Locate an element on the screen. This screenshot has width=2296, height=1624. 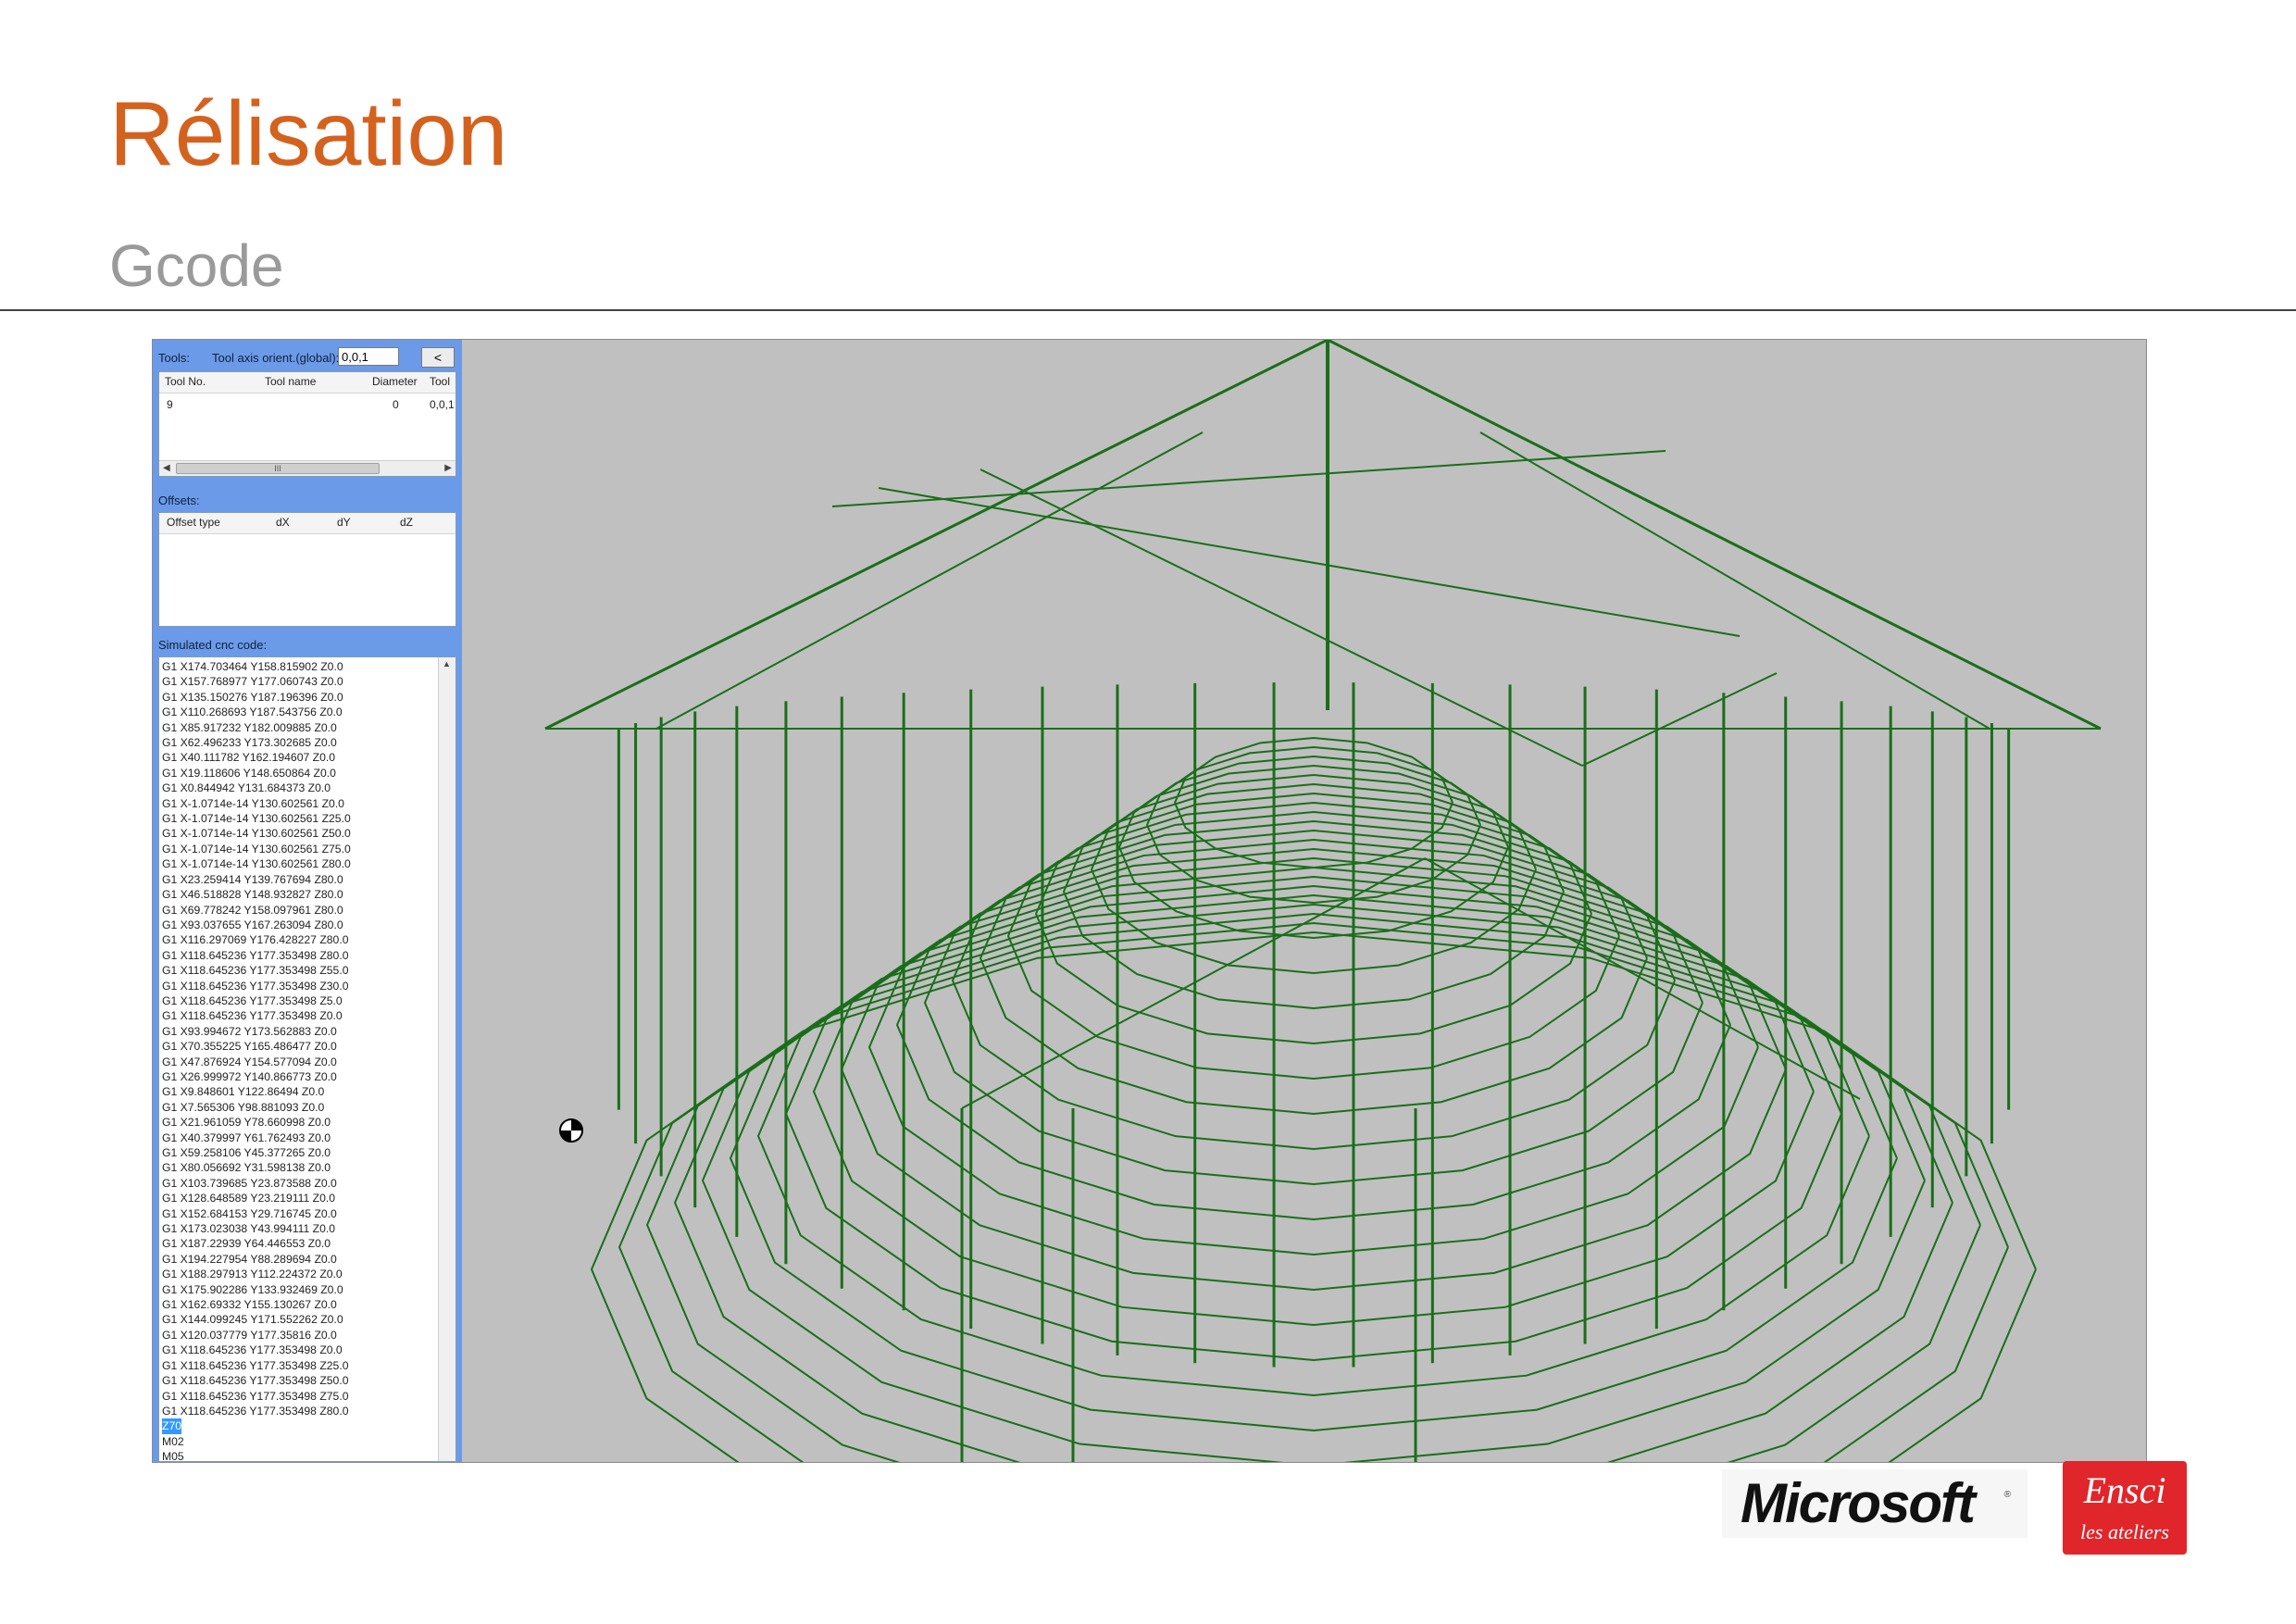
scroll-right-icon: ▶ is located at coordinates (448, 468).